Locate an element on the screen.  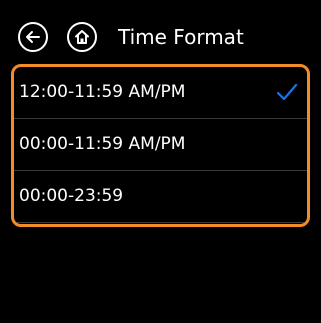
time-format-option-00-12h: 00:00-11:59 AM/PM is located at coordinates (160, 145).